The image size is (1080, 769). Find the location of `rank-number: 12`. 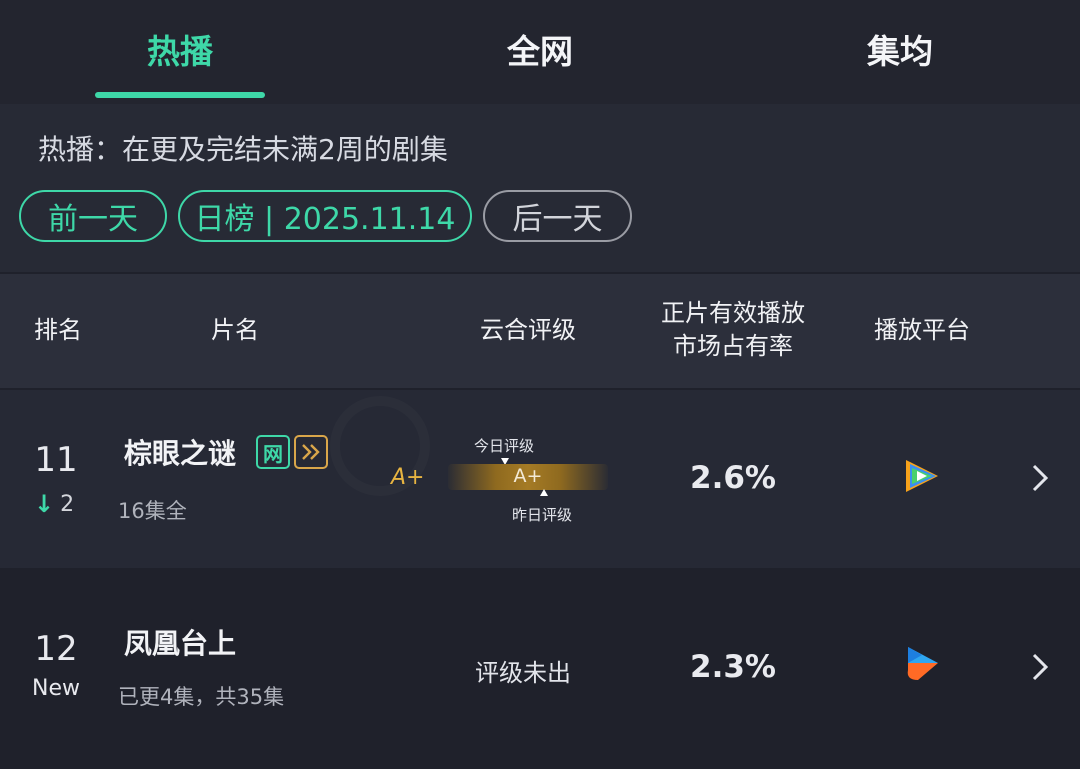

rank-number: 12 is located at coordinates (56, 649).